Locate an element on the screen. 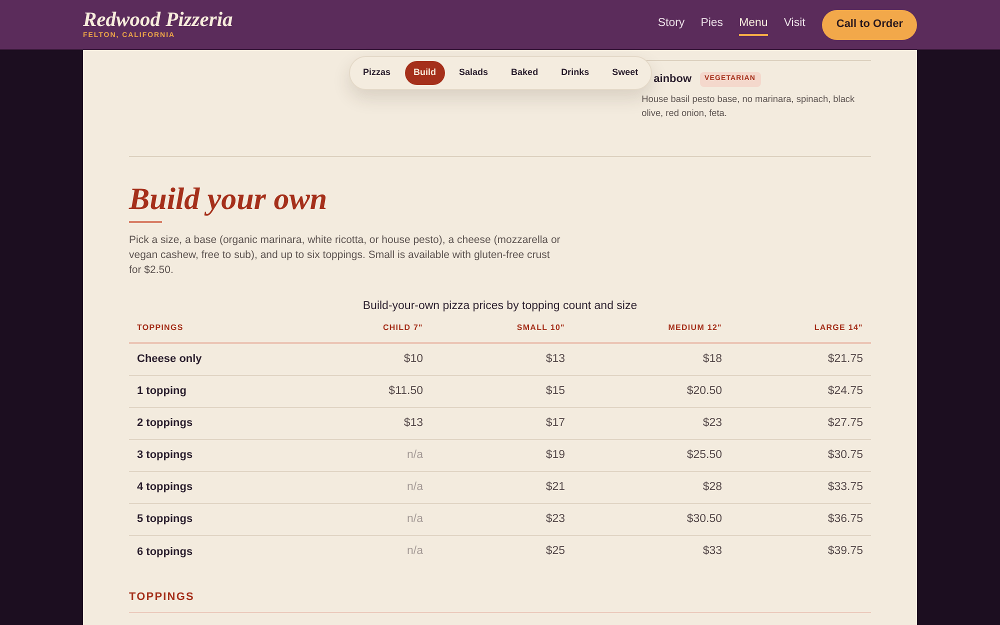  price-cell-text: $28 is located at coordinates (712, 487).